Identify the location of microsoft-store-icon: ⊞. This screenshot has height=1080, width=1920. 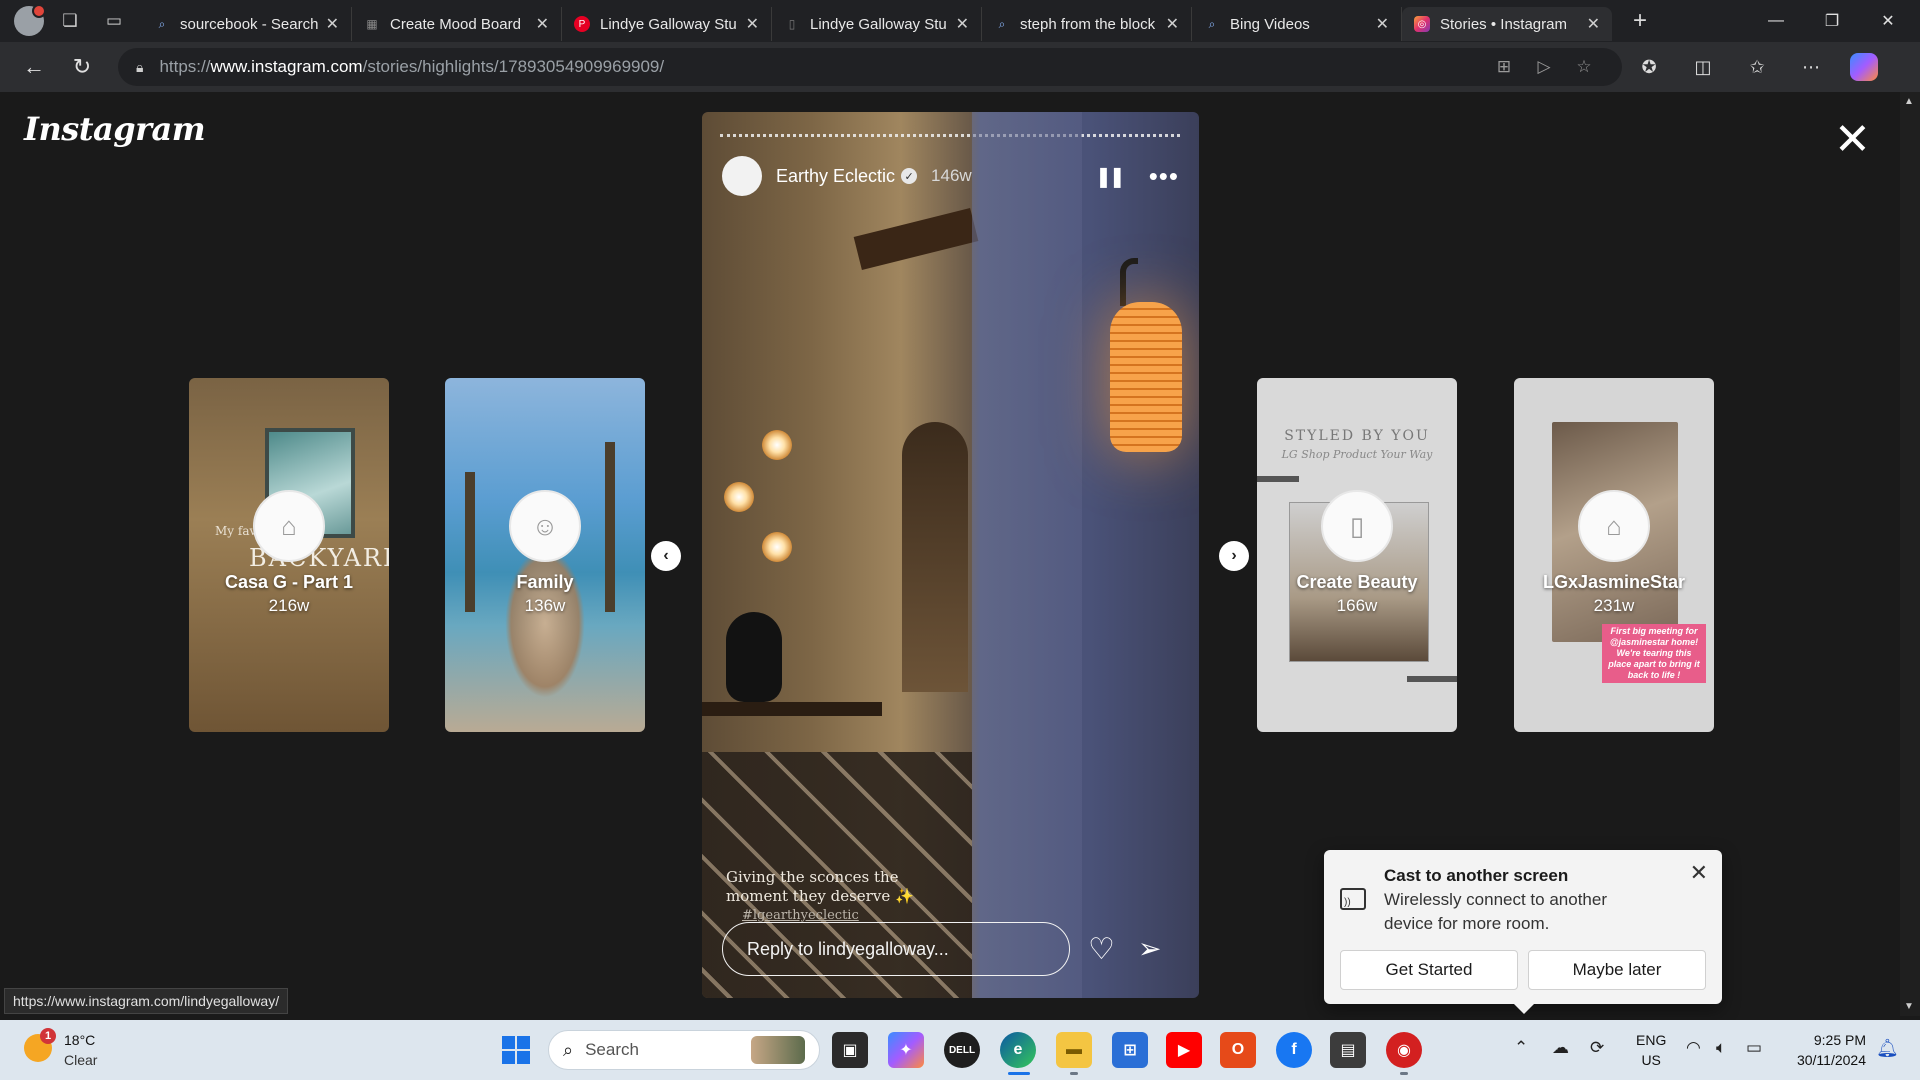
(1130, 1050).